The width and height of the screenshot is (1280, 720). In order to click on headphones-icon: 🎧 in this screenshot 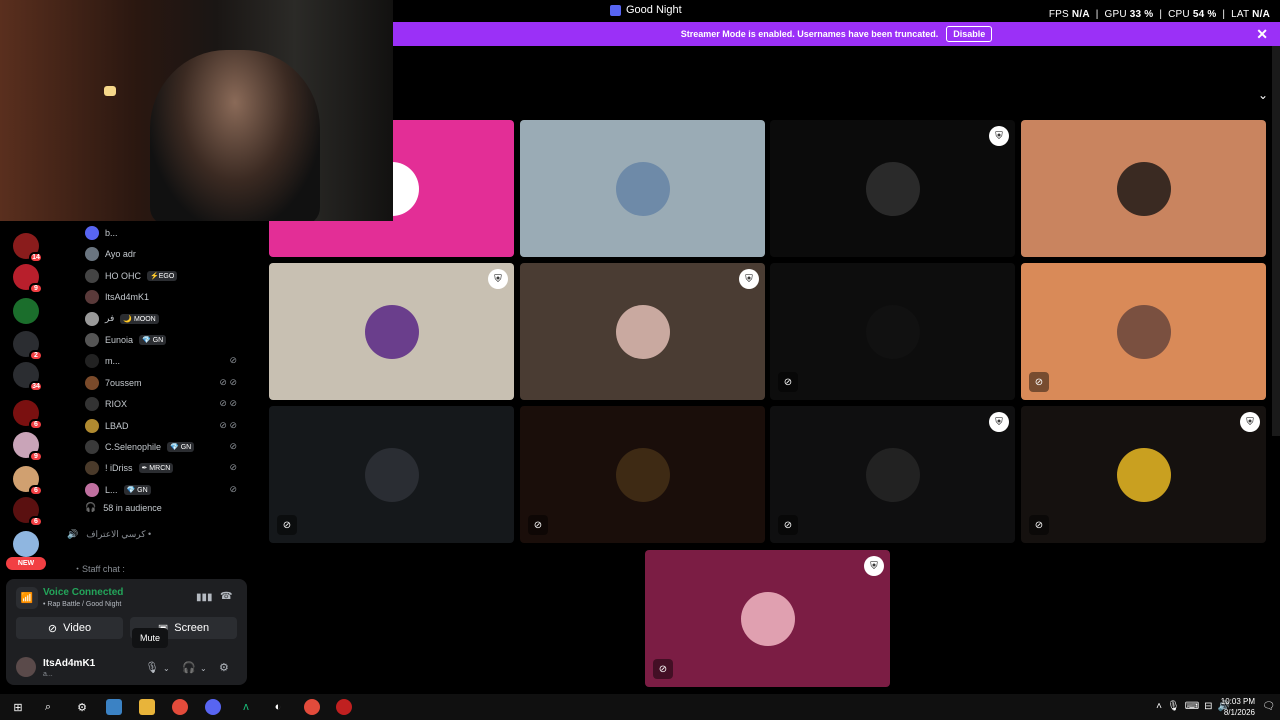, I will do `click(189, 667)`.